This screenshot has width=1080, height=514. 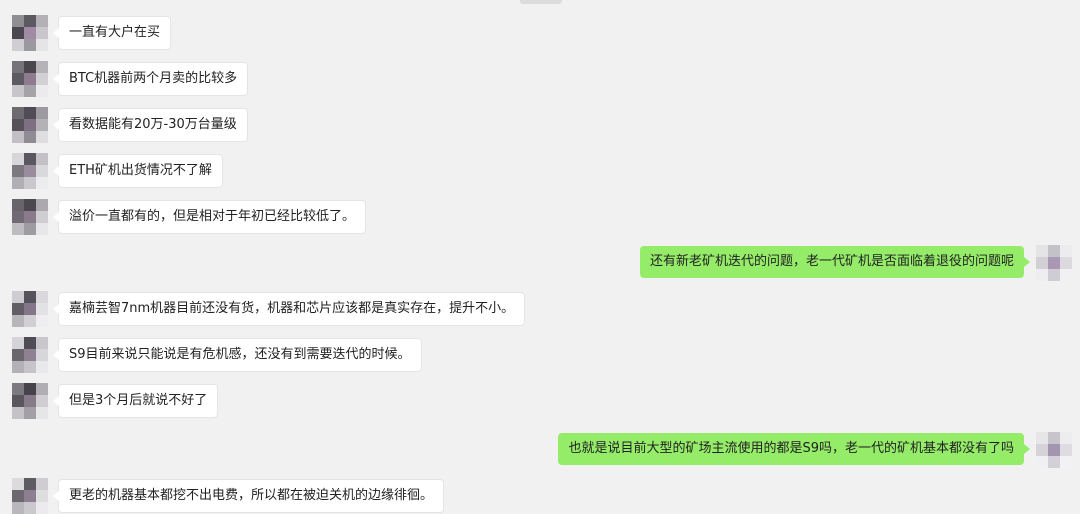 I want to click on chat-message-incoming: 溢价一直都有的，但是相对于年初已经比较低了。, so click(x=540, y=217).